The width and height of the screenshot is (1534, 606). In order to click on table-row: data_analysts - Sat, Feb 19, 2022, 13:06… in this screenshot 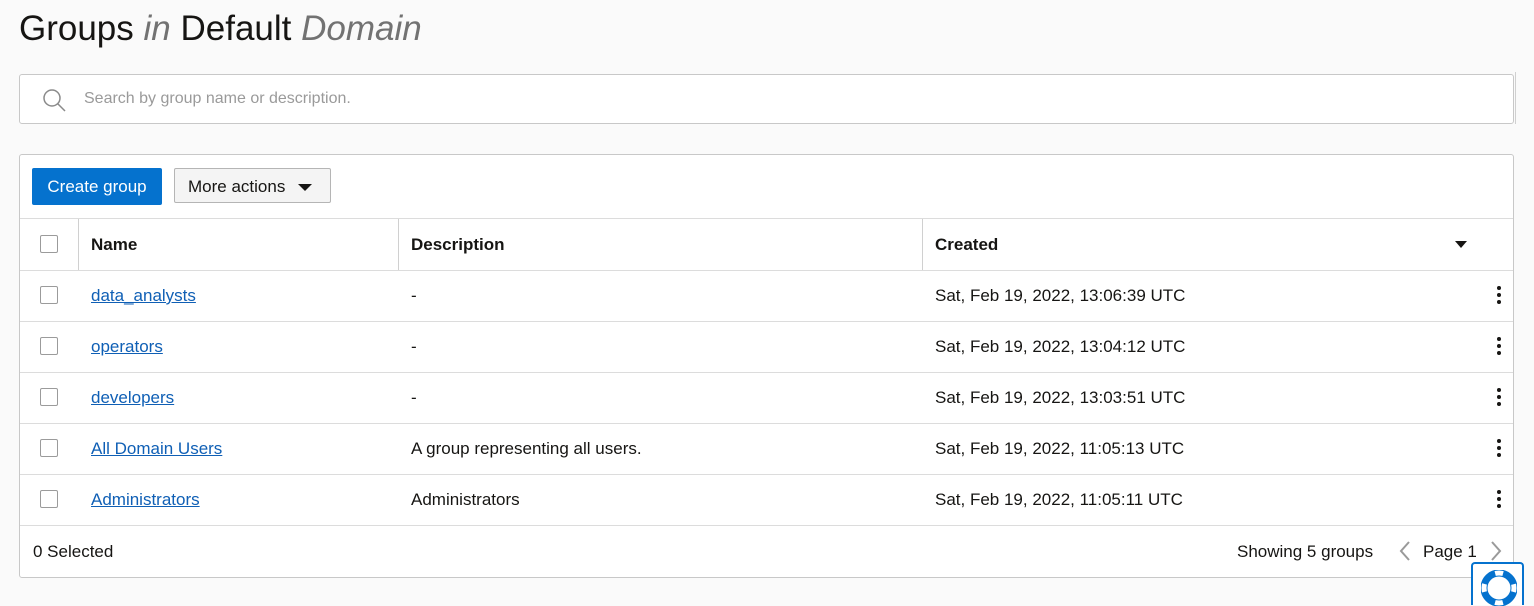, I will do `click(766, 295)`.